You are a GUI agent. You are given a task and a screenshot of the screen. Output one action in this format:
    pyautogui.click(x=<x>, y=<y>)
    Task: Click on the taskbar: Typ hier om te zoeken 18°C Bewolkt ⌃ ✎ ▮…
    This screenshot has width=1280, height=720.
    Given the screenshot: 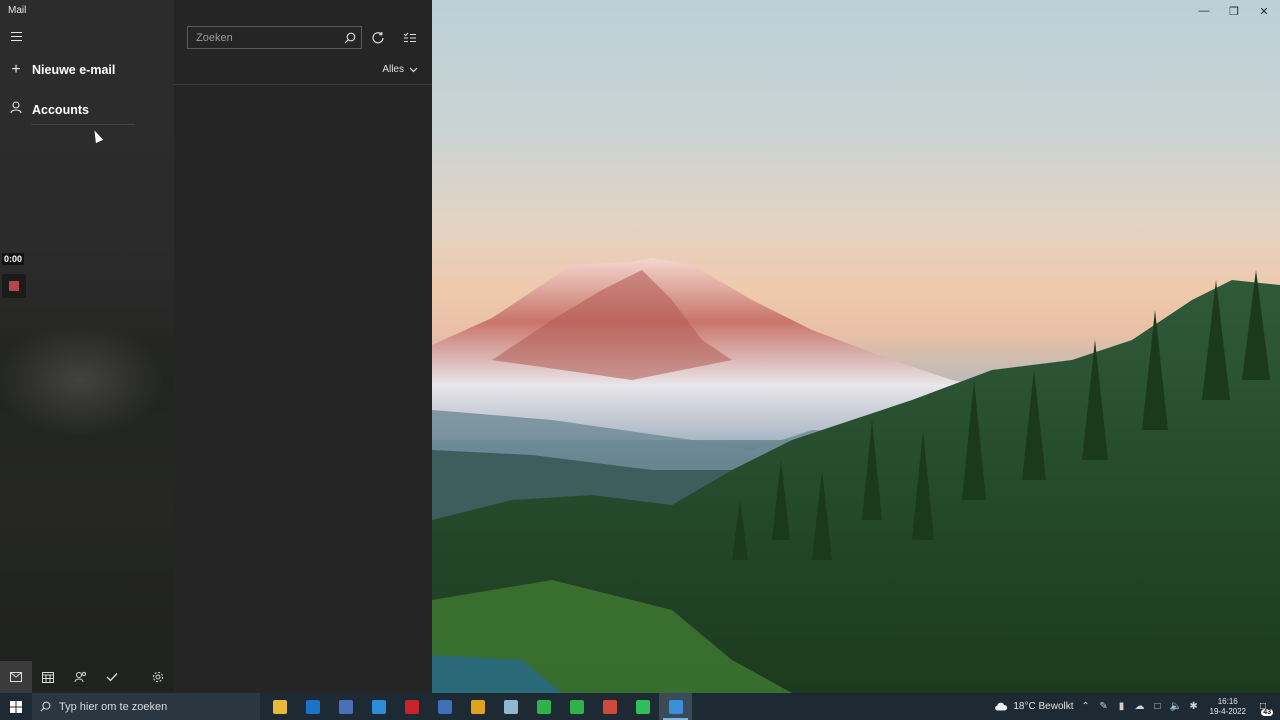 What is the action you would take?
    pyautogui.click(x=640, y=706)
    